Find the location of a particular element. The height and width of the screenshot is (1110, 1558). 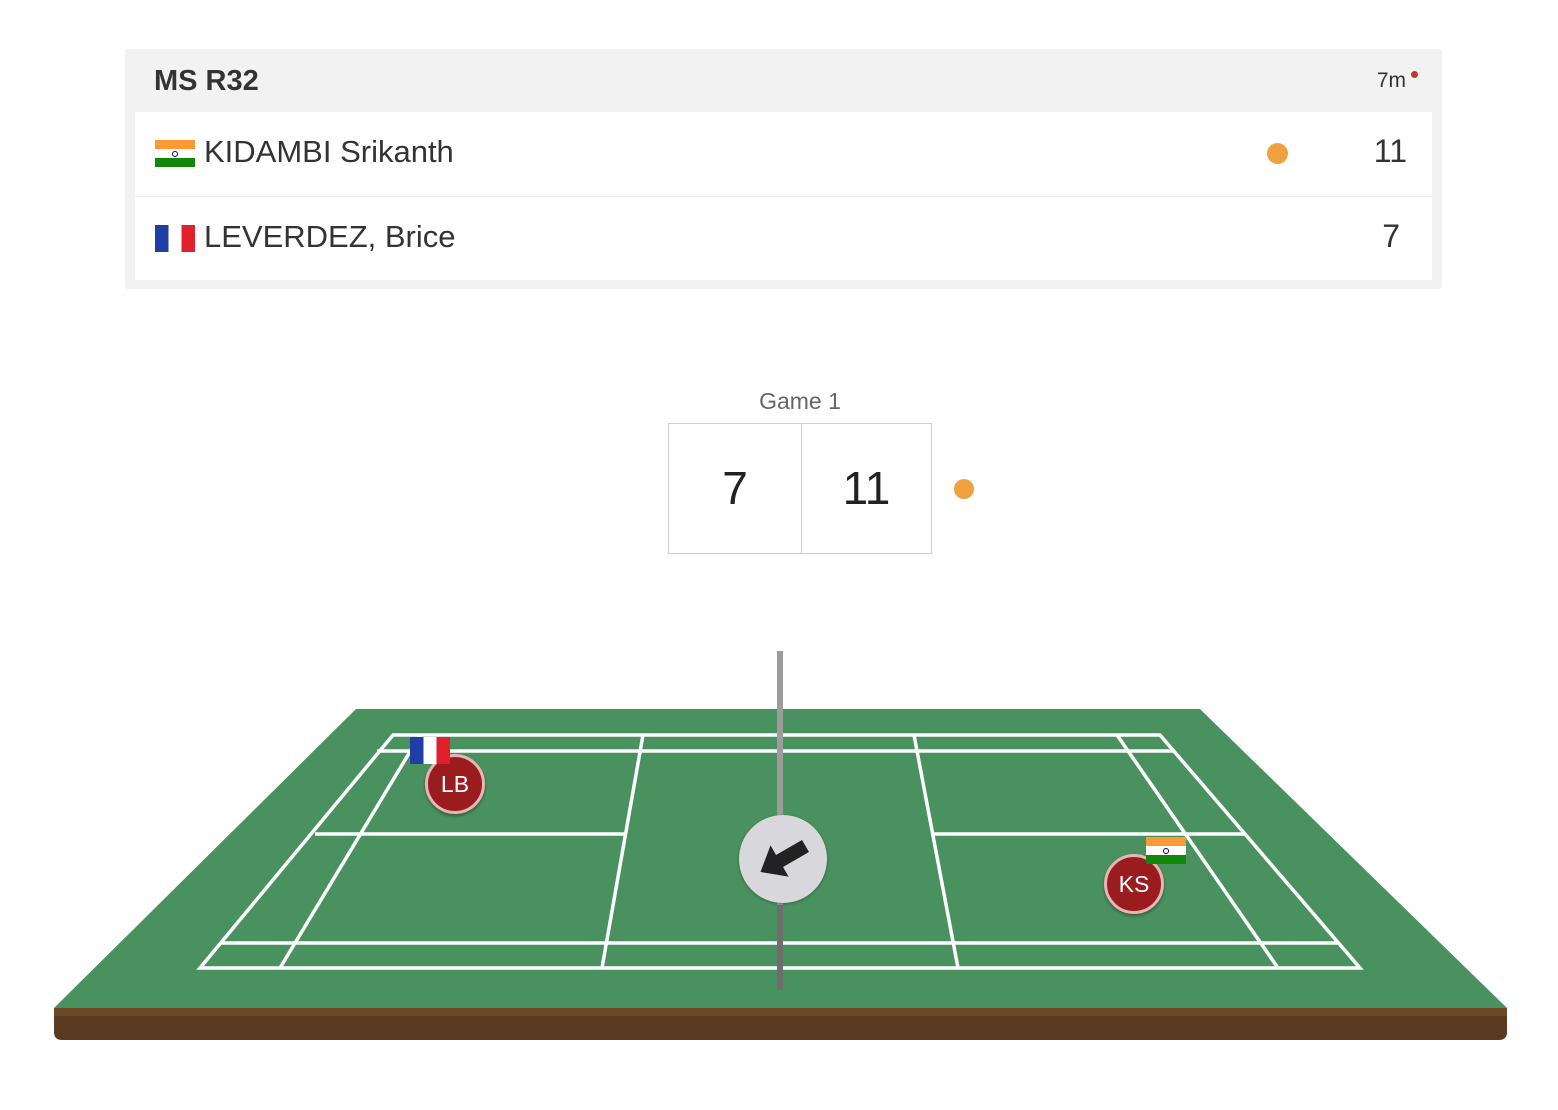

arrow-up-left-icon is located at coordinates (785, 858).